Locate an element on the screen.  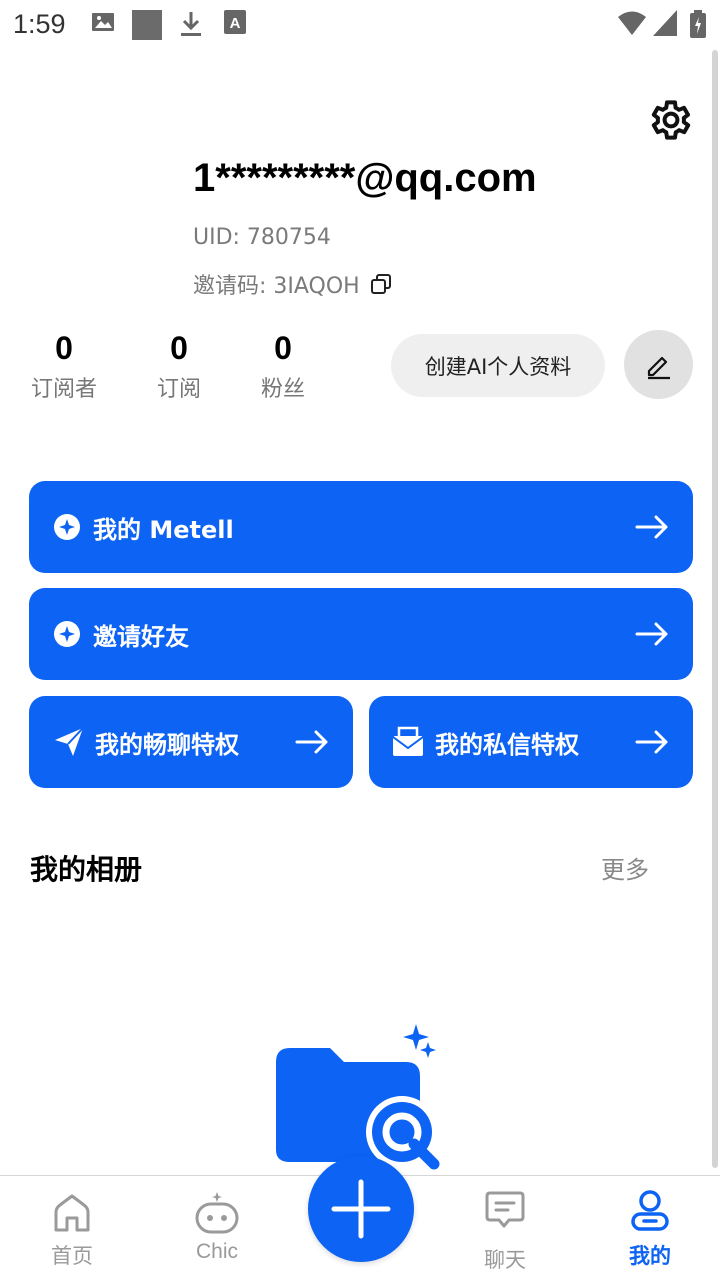
tab-chat: 聊天 is located at coordinates (505, 1228).